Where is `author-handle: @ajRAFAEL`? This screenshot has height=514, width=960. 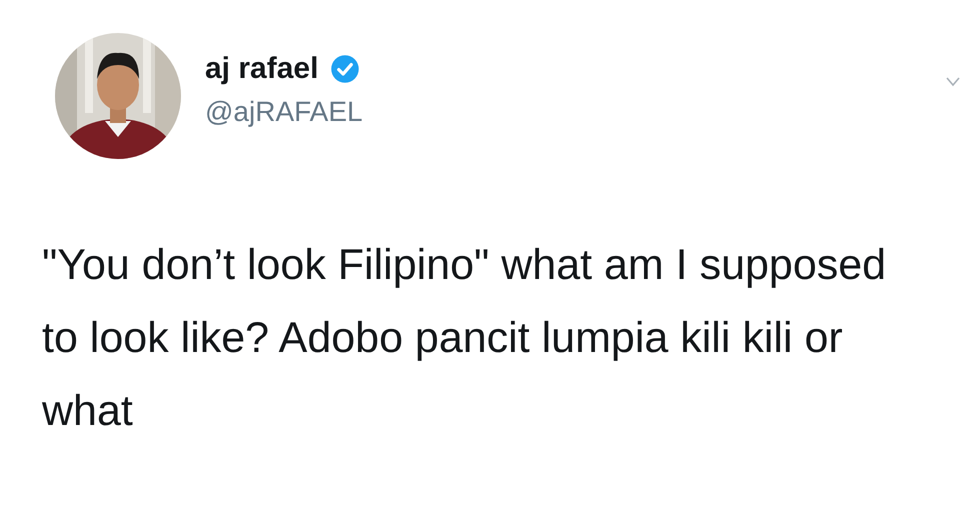
author-handle: @ajRAFAEL is located at coordinates (284, 112).